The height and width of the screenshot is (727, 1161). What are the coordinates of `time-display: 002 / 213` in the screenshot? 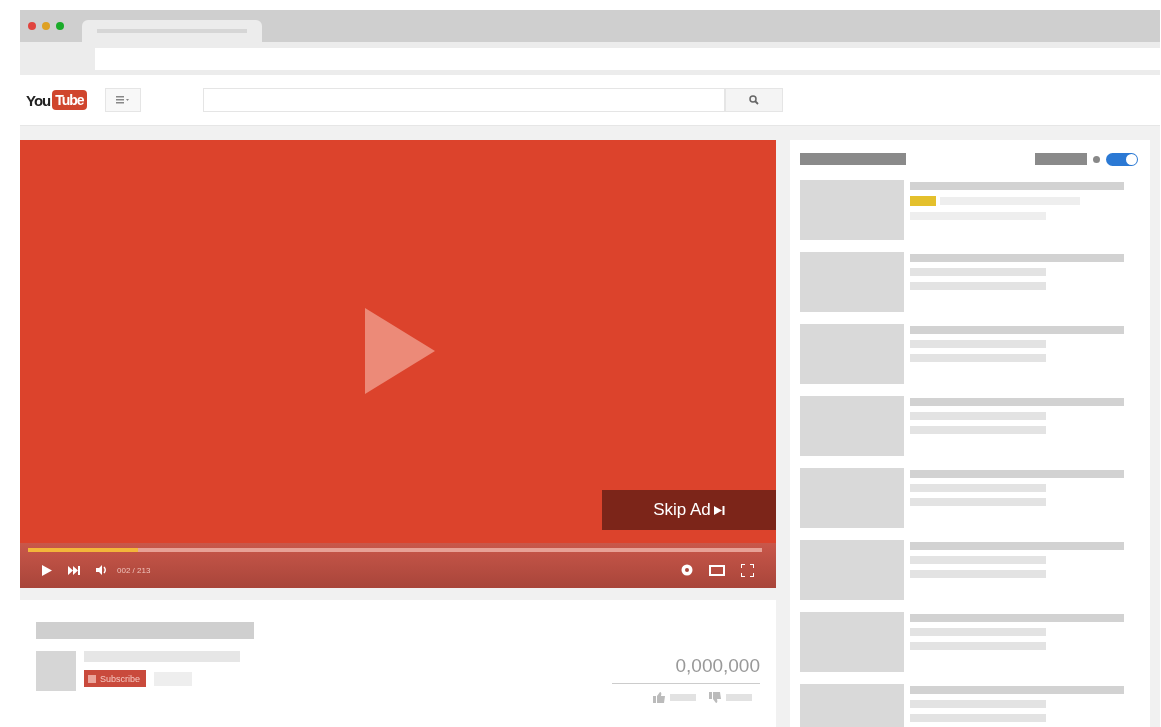 It's located at (134, 570).